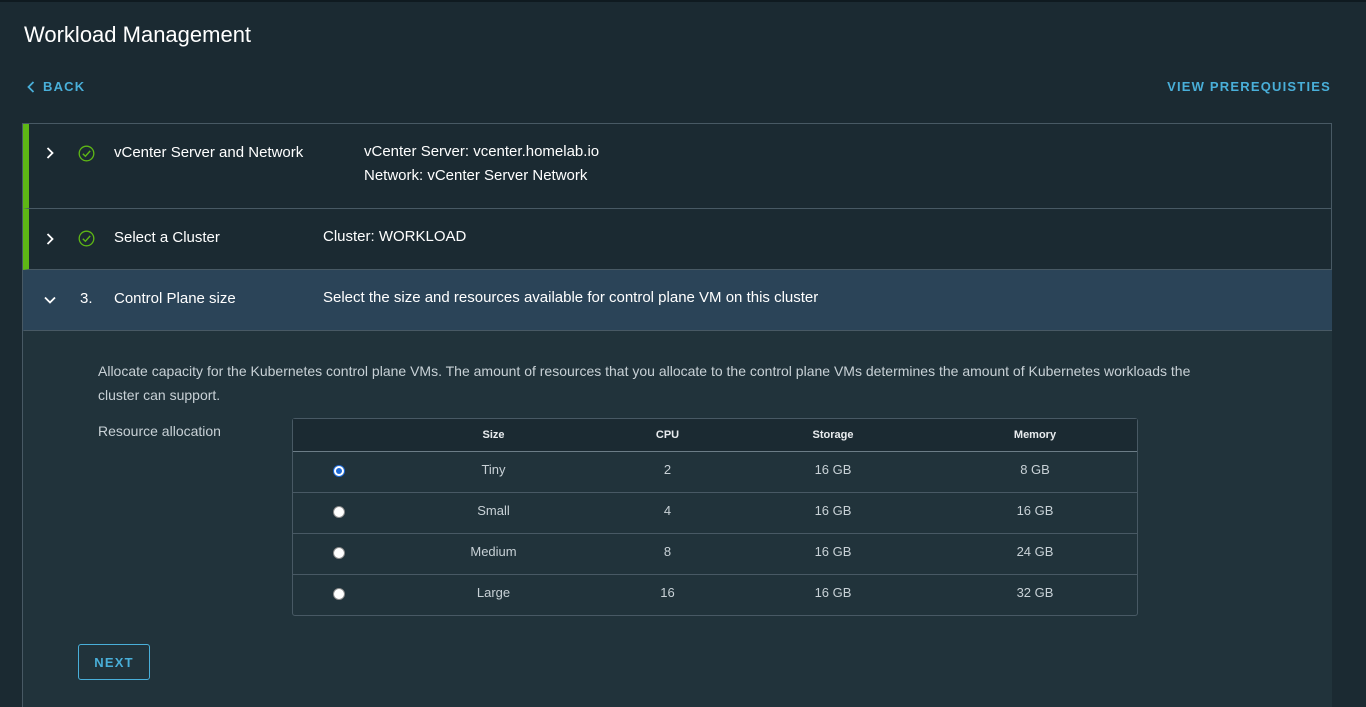  What do you see at coordinates (175, 298) in the screenshot?
I see `step-title: Control Plane size` at bounding box center [175, 298].